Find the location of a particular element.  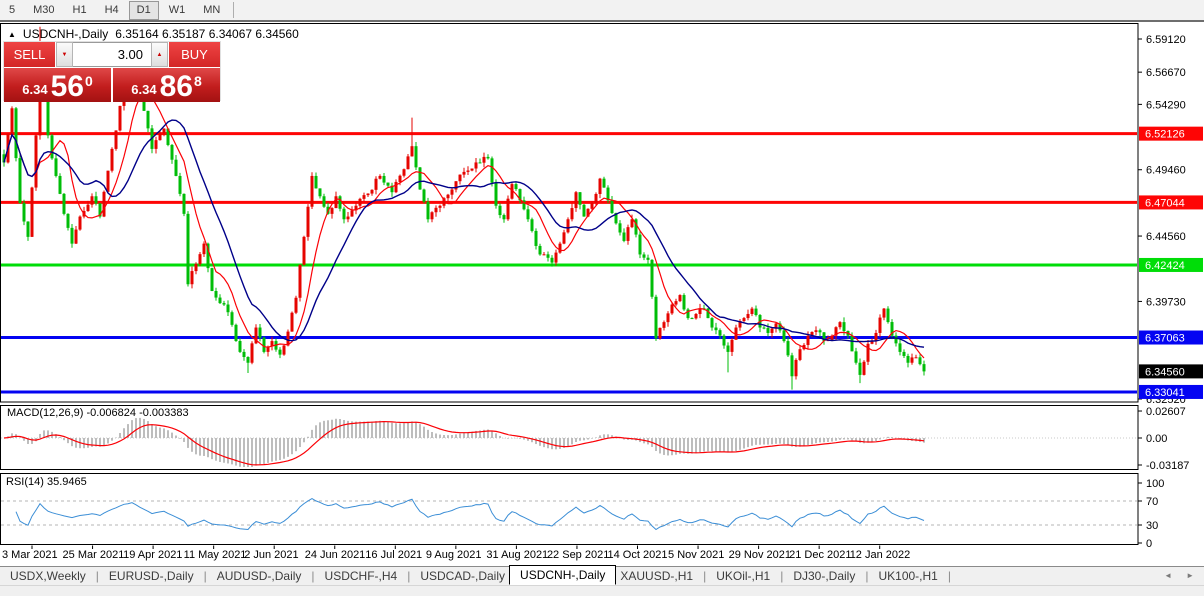

toolbar-separator is located at coordinates (234, 10).